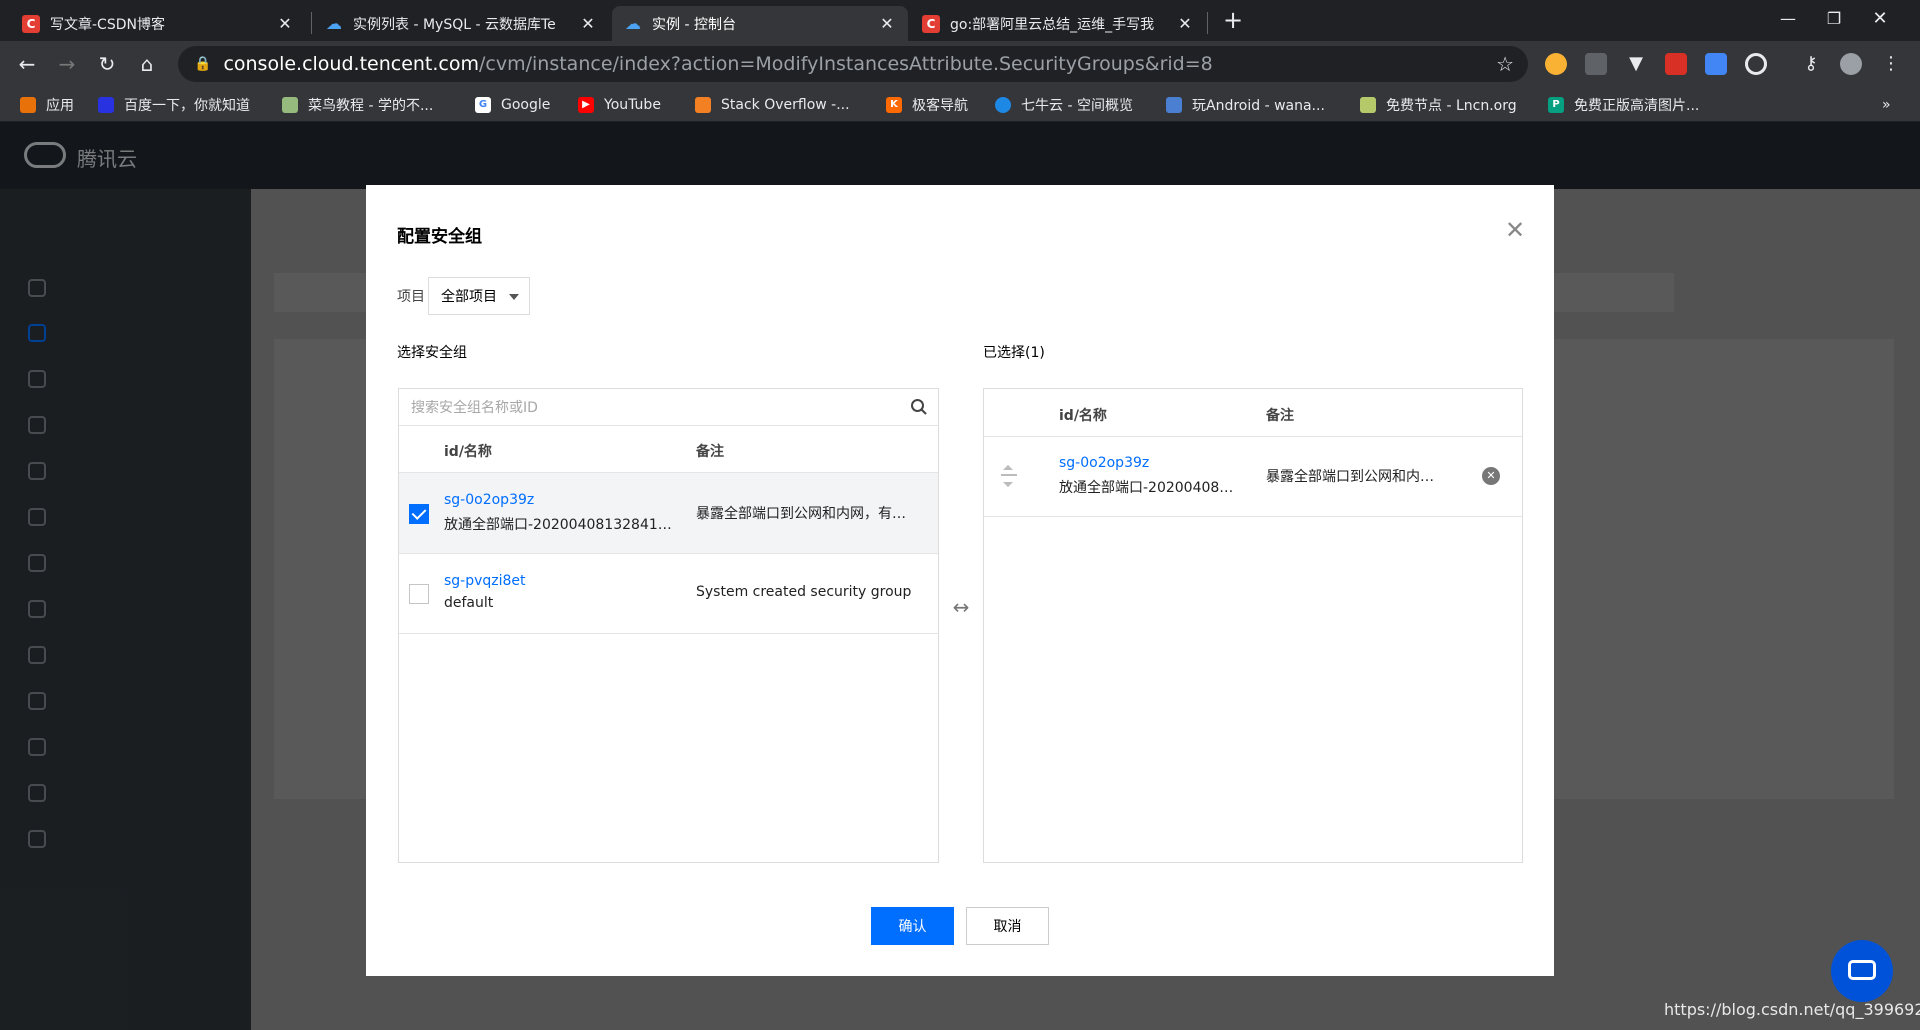 This screenshot has height=1030, width=1920. I want to click on tab-csdn-write: C 写文章-CSDN博客 ✕, so click(158, 23).